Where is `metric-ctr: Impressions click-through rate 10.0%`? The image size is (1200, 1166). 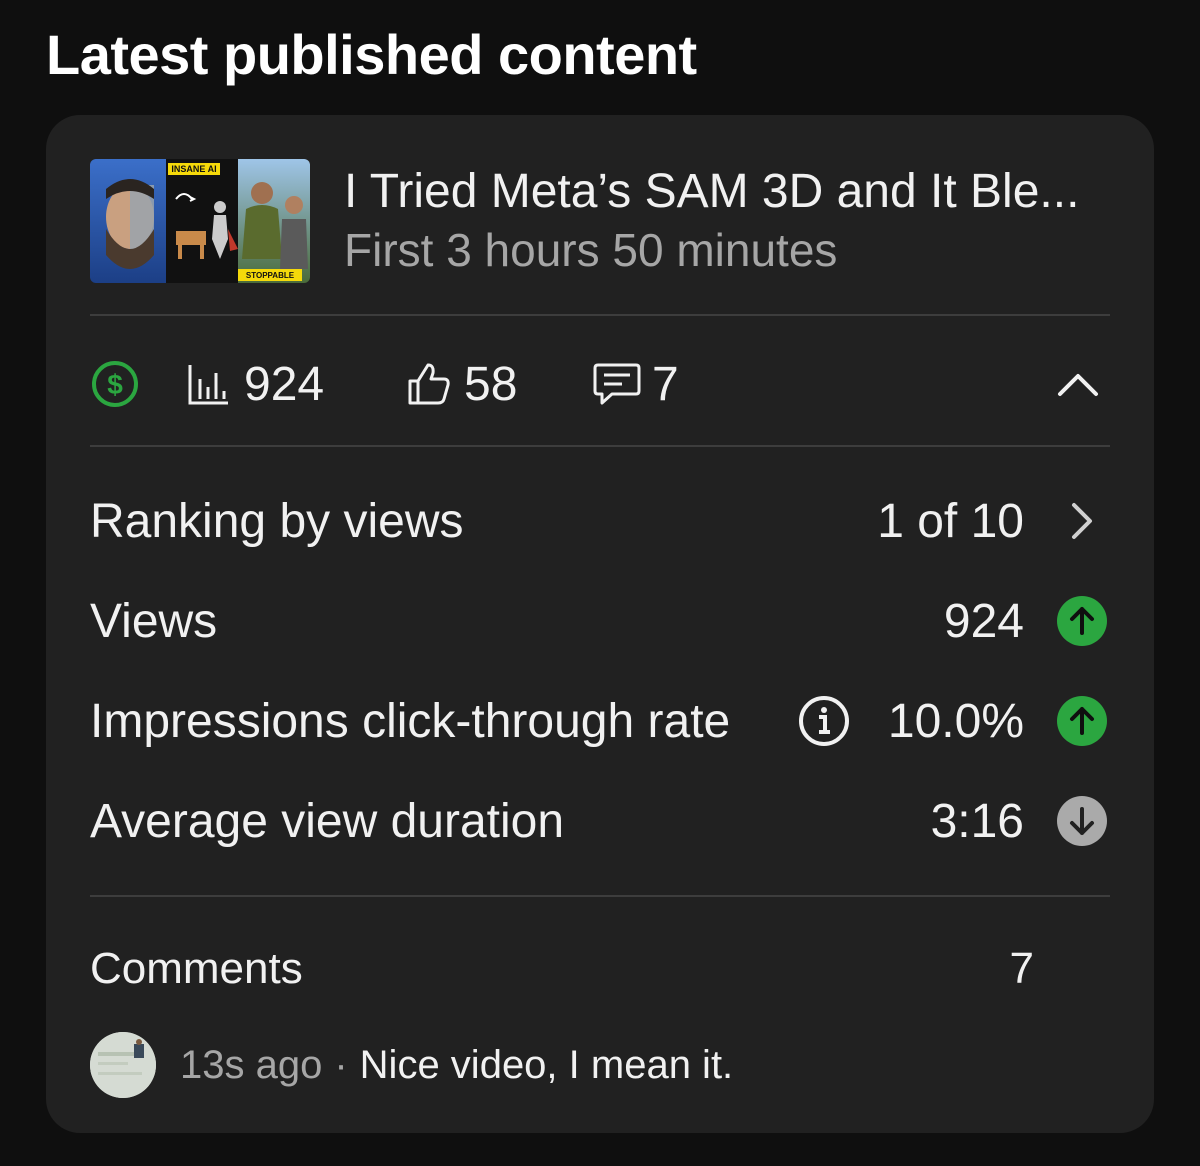 metric-ctr: Impressions click-through rate 10.0% is located at coordinates (600, 721).